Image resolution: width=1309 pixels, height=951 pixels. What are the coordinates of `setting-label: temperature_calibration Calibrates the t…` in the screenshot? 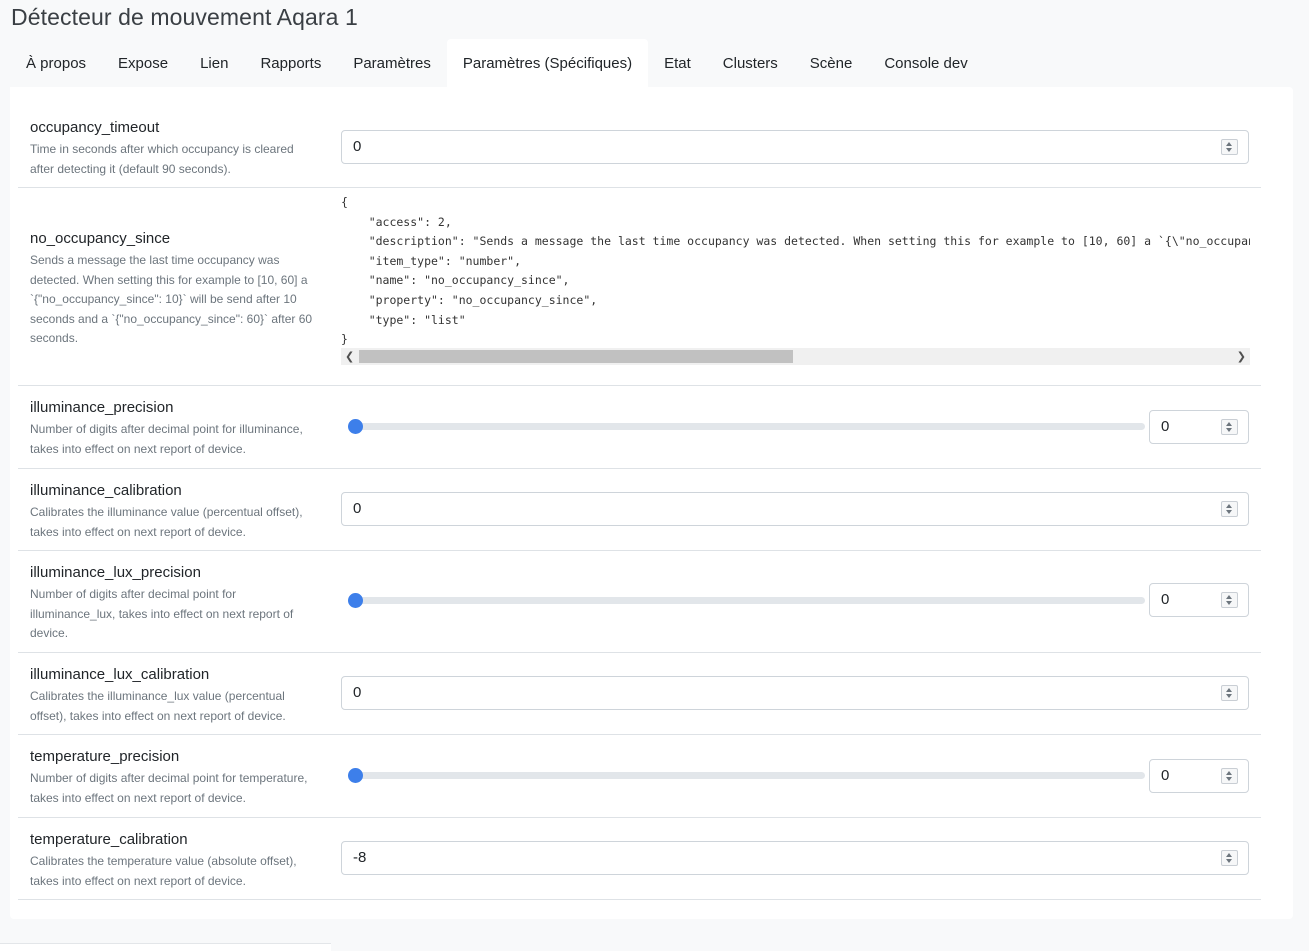 It's located at (175, 860).